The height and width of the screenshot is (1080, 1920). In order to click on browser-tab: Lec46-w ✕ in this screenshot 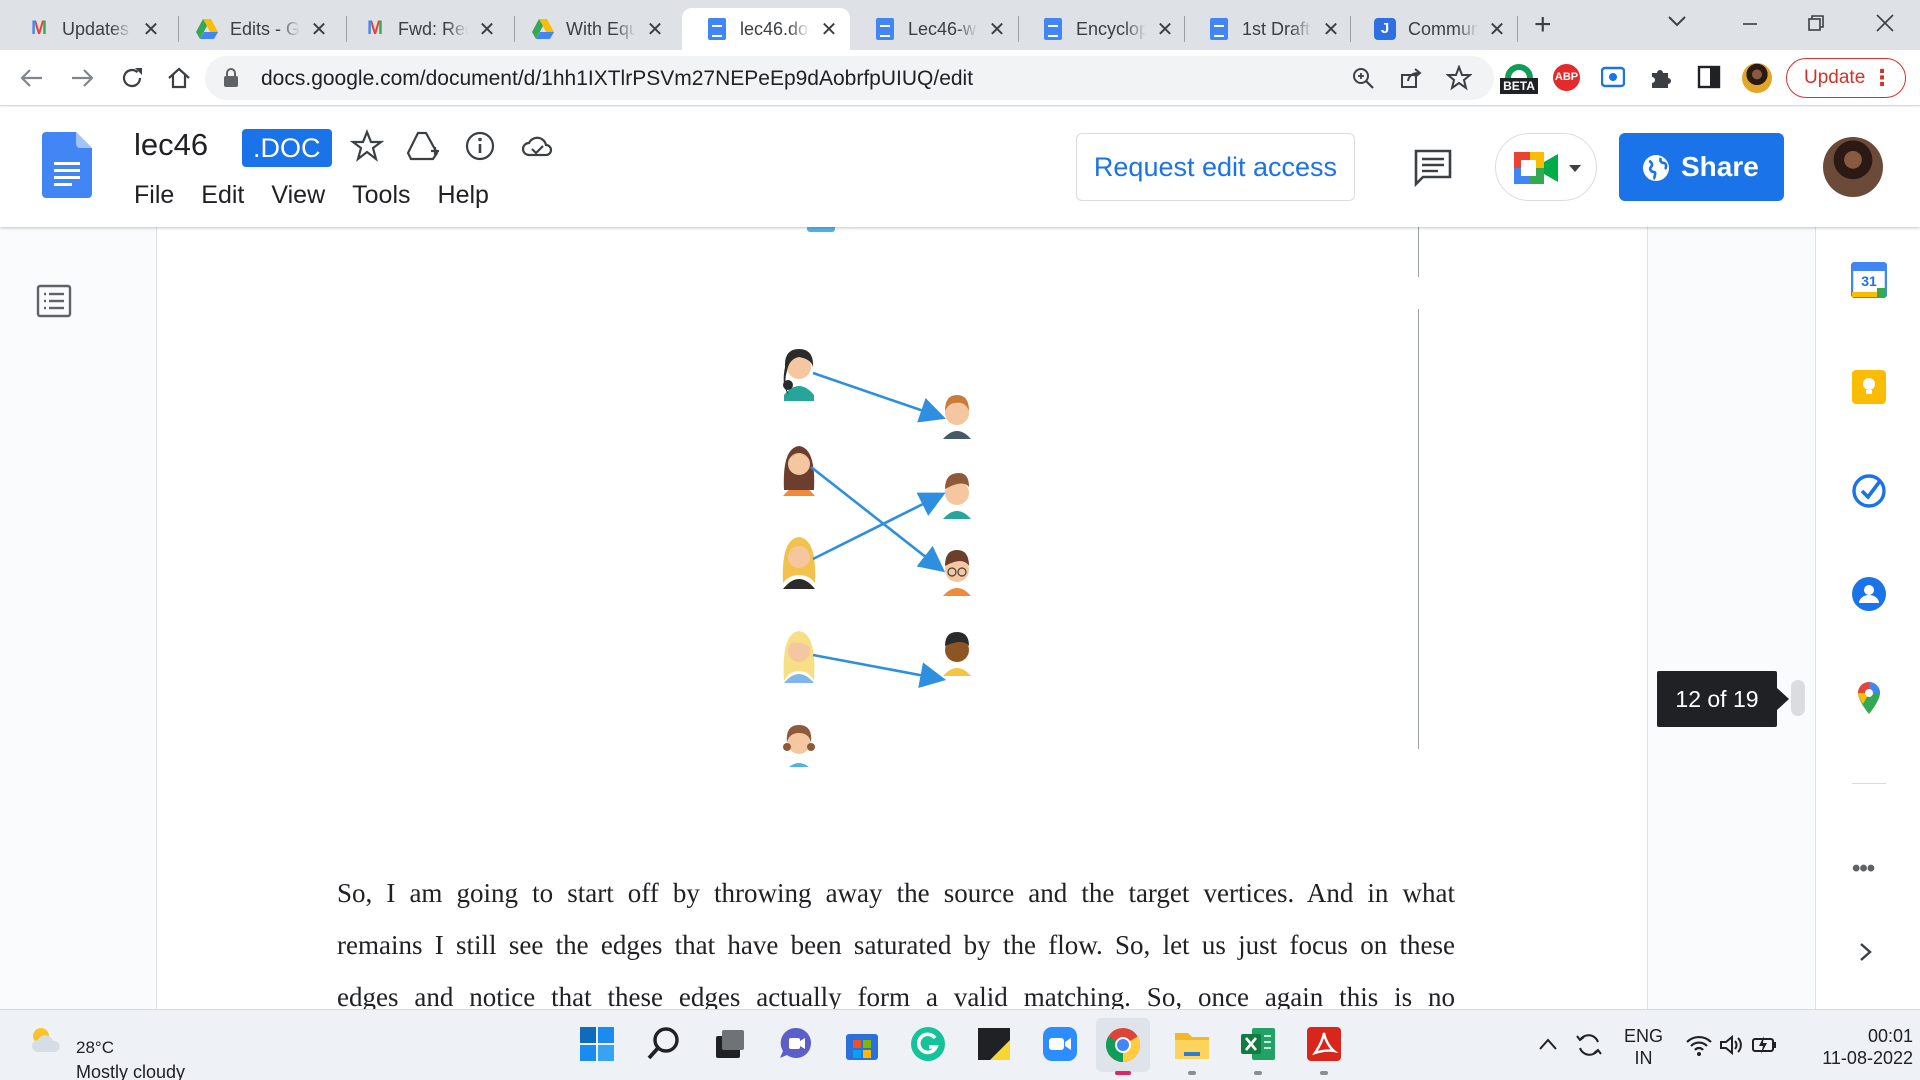, I will do `click(934, 29)`.